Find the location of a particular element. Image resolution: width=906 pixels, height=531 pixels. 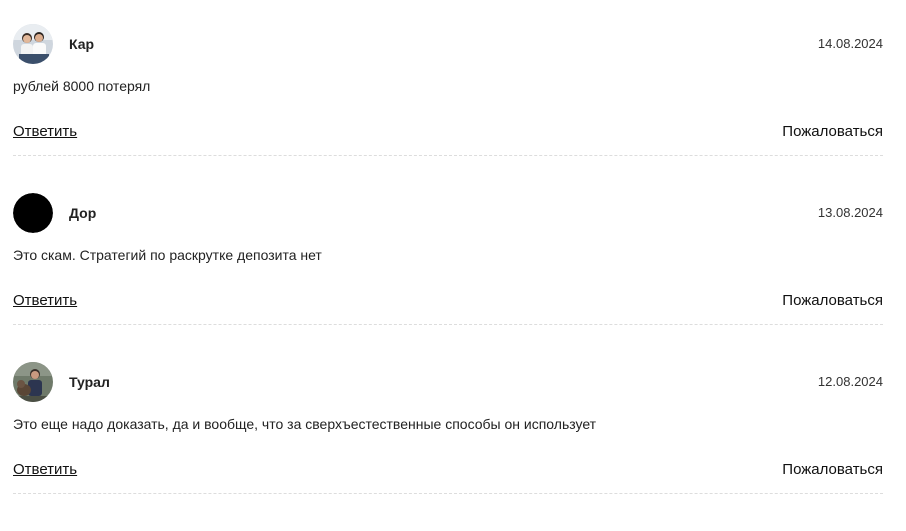

comment-header: Кар 14.08.2024 is located at coordinates (448, 44).